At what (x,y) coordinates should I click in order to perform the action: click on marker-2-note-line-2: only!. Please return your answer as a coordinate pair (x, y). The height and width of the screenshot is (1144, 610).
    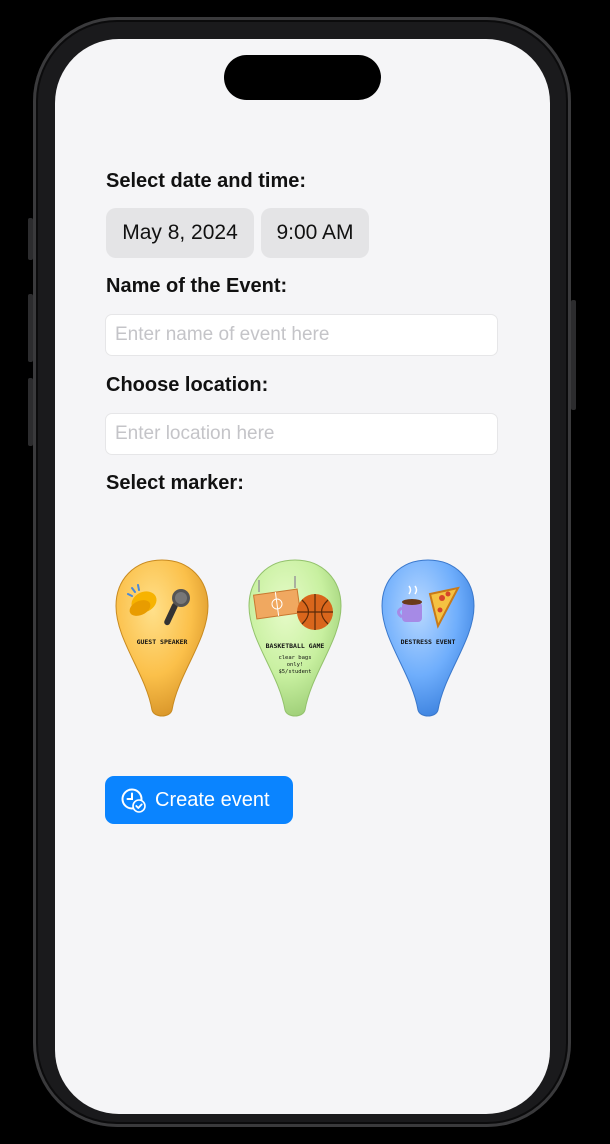
    Looking at the image, I should click on (295, 665).